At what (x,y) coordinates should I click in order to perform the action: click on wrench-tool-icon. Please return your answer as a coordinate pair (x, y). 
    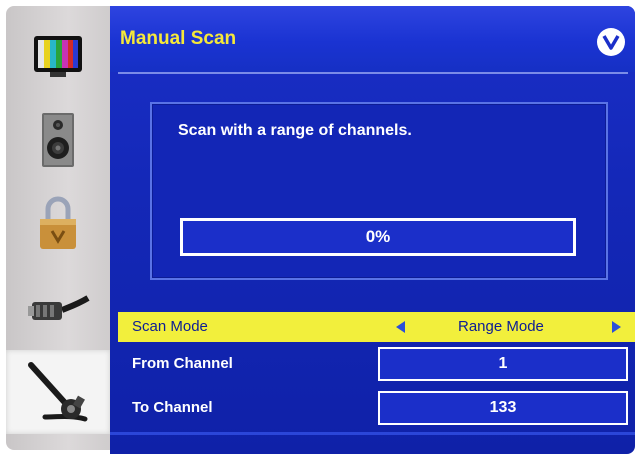
    Looking at the image, I should click on (58, 392).